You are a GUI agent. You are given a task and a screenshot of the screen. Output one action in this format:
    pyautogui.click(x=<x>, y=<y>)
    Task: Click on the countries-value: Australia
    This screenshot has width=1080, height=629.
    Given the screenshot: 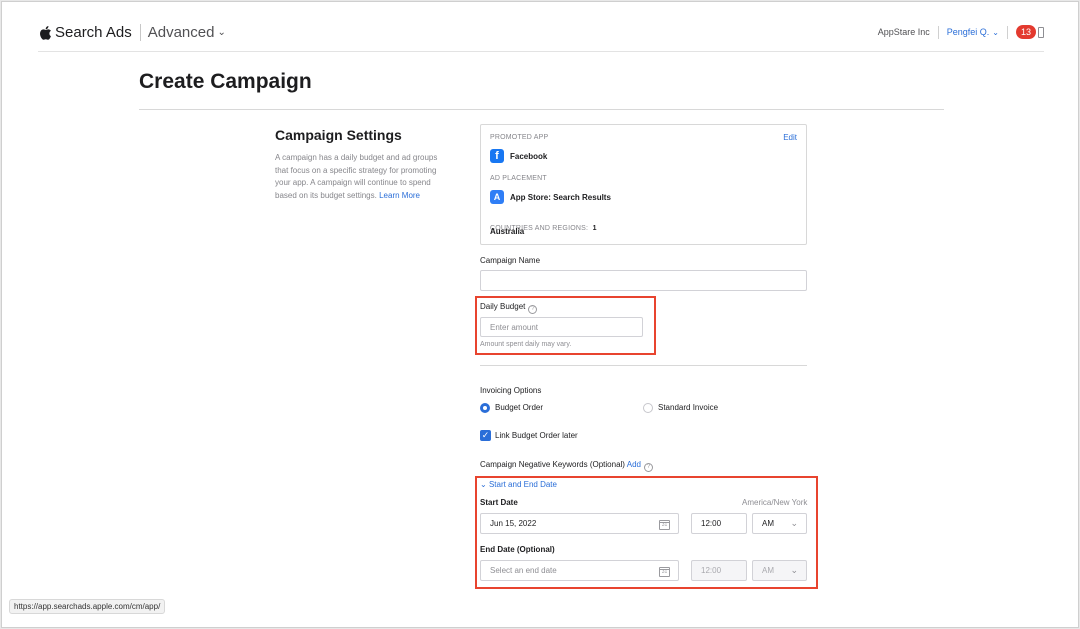 What is the action you would take?
    pyautogui.click(x=507, y=231)
    